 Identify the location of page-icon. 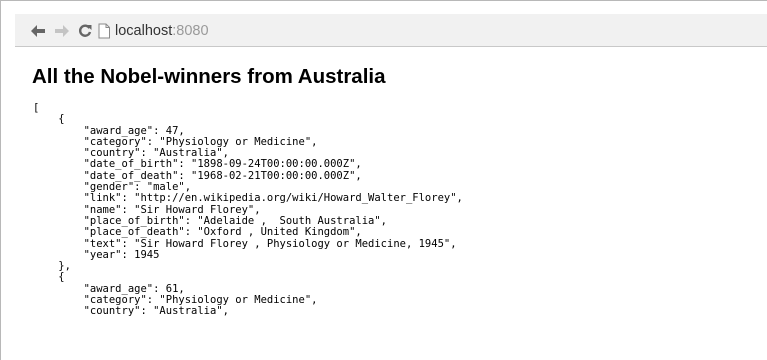
(104, 31).